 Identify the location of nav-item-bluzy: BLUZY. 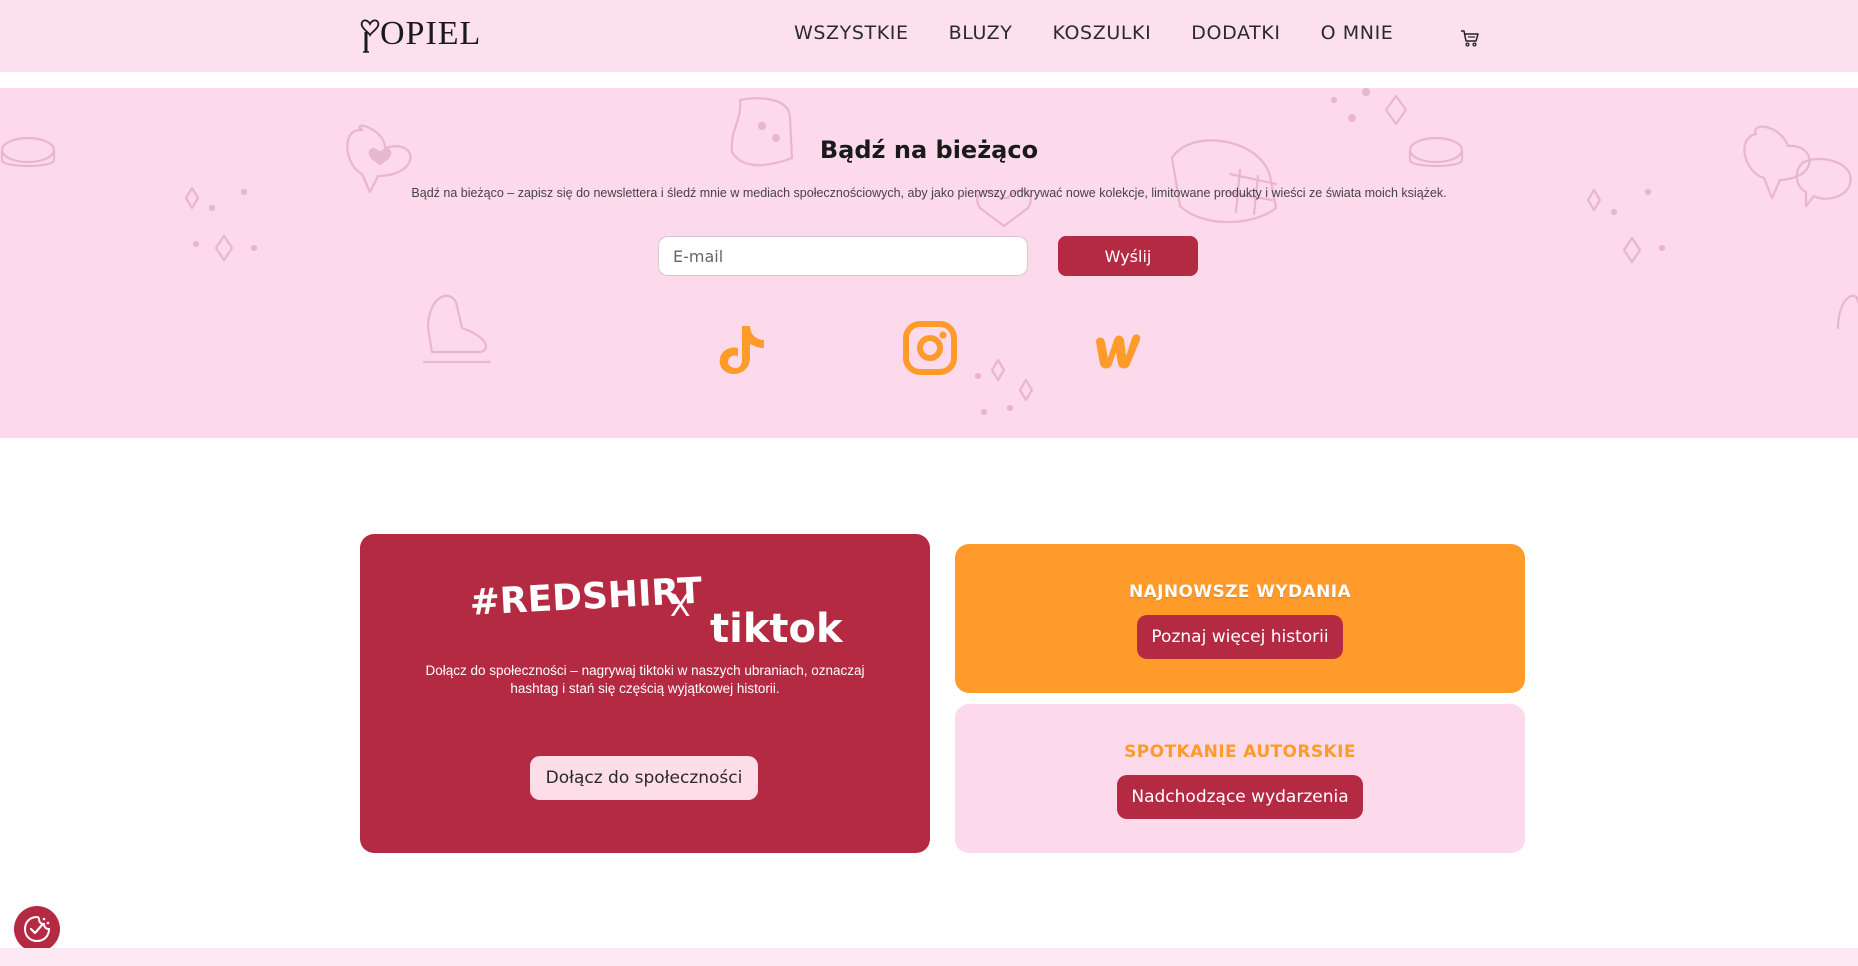
(981, 33).